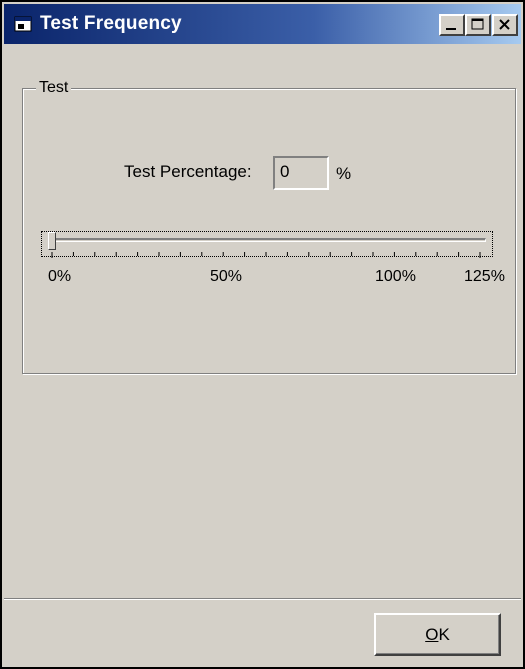 The height and width of the screenshot is (669, 525). I want to click on test-percentage-field: 0, so click(301, 173).